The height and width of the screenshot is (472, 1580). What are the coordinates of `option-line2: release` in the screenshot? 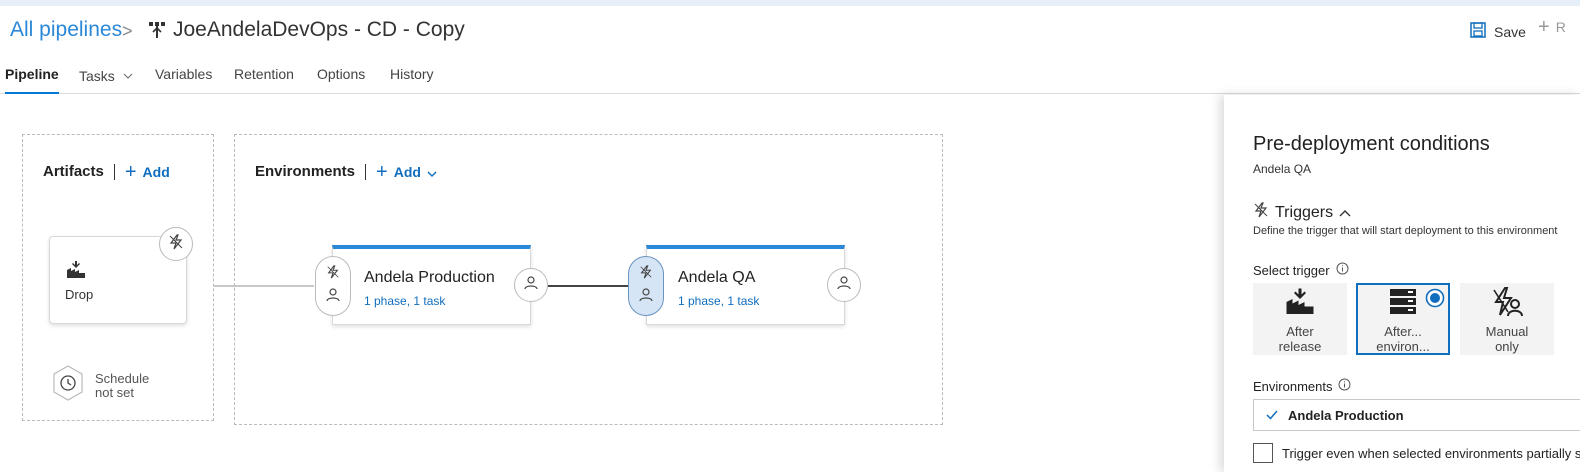 It's located at (1300, 346).